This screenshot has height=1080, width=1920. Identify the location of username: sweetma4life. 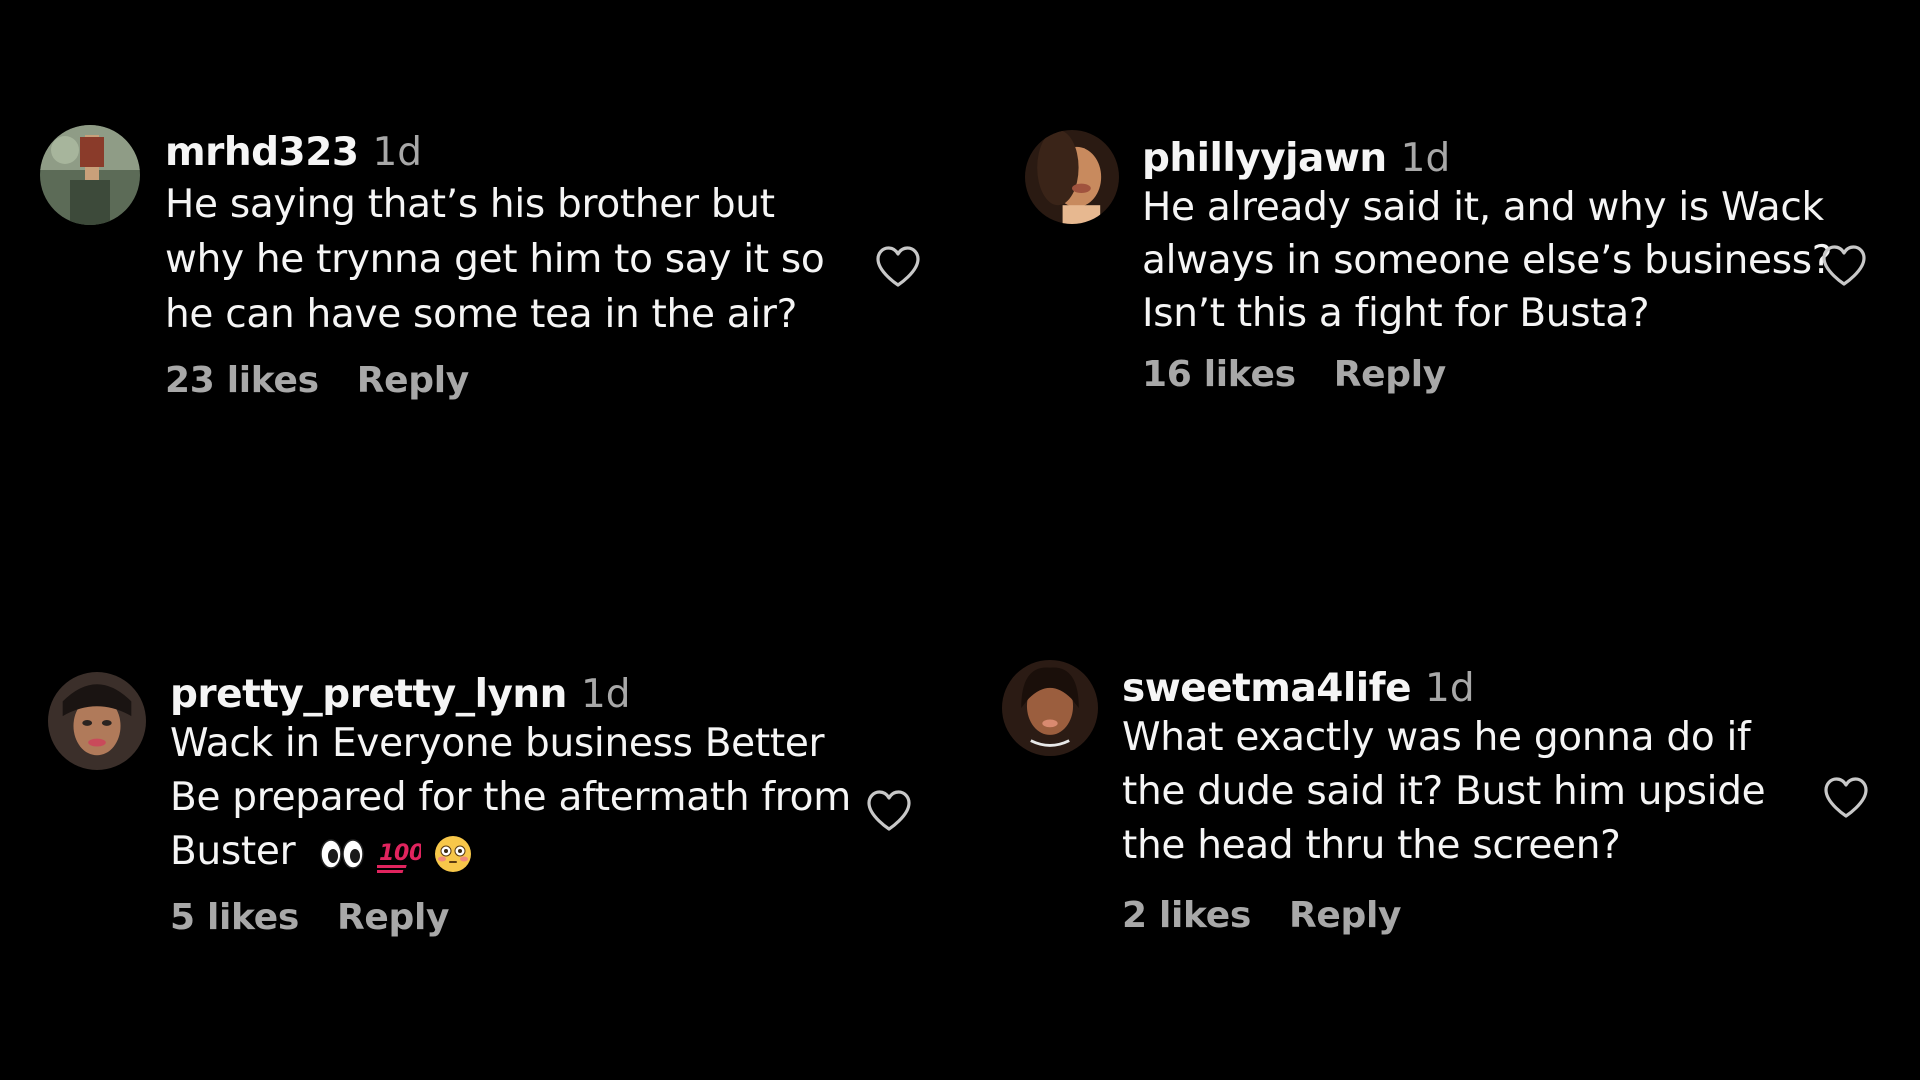
(1267, 688).